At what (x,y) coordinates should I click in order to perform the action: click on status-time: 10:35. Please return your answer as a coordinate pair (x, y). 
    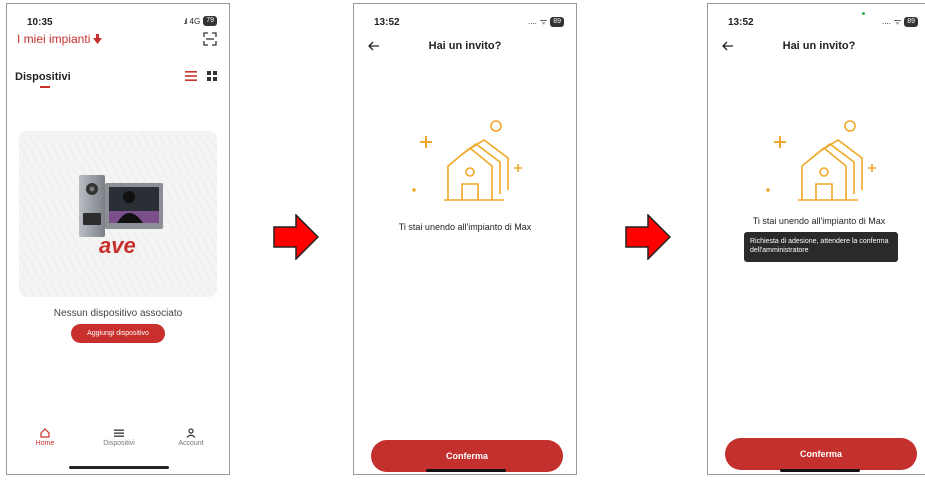
    Looking at the image, I should click on (40, 22).